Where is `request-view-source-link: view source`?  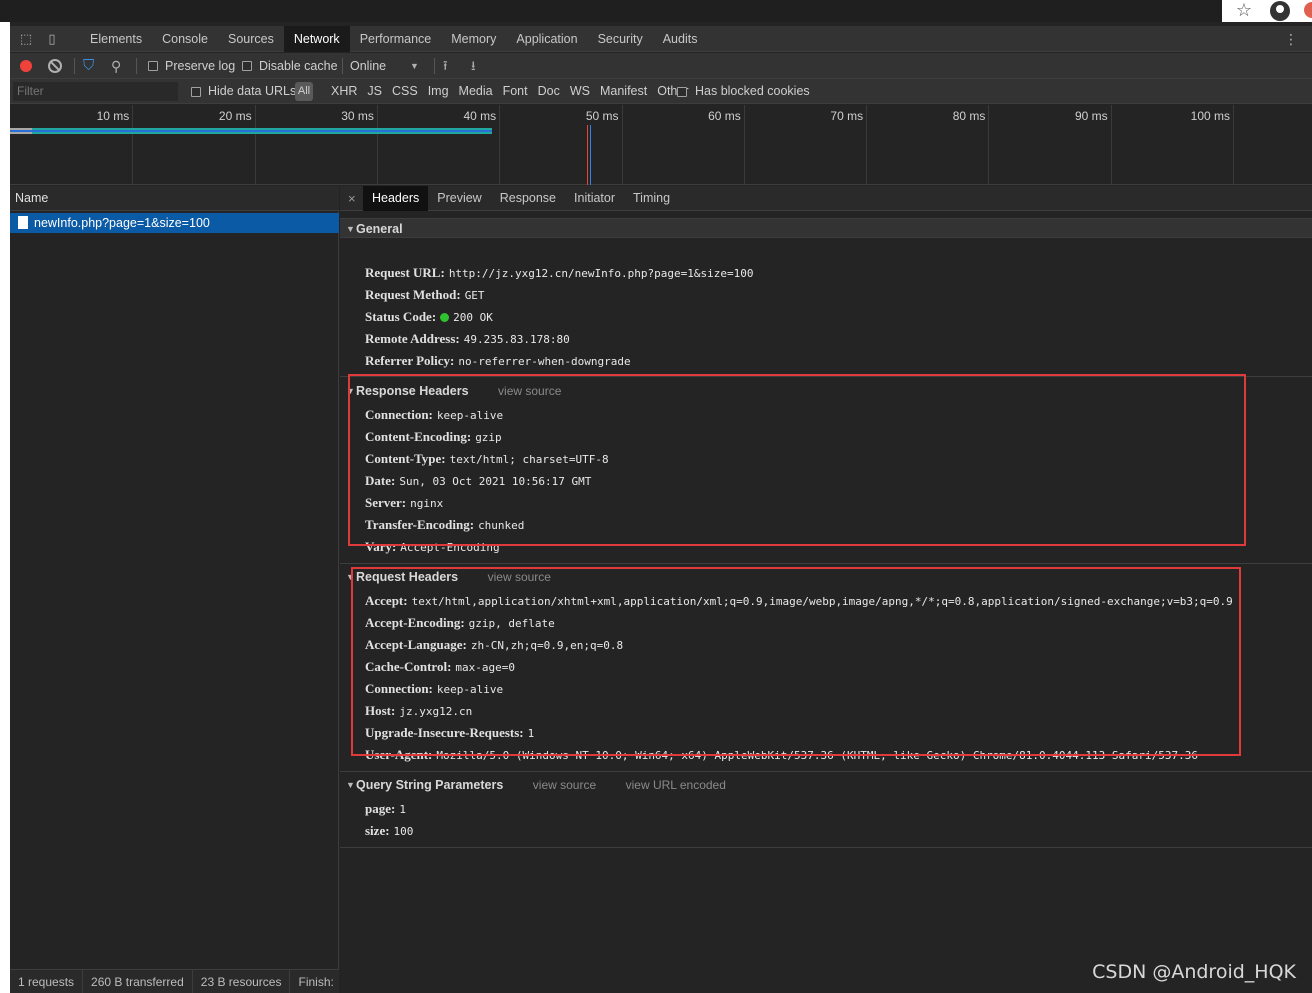 request-view-source-link: view source is located at coordinates (519, 577).